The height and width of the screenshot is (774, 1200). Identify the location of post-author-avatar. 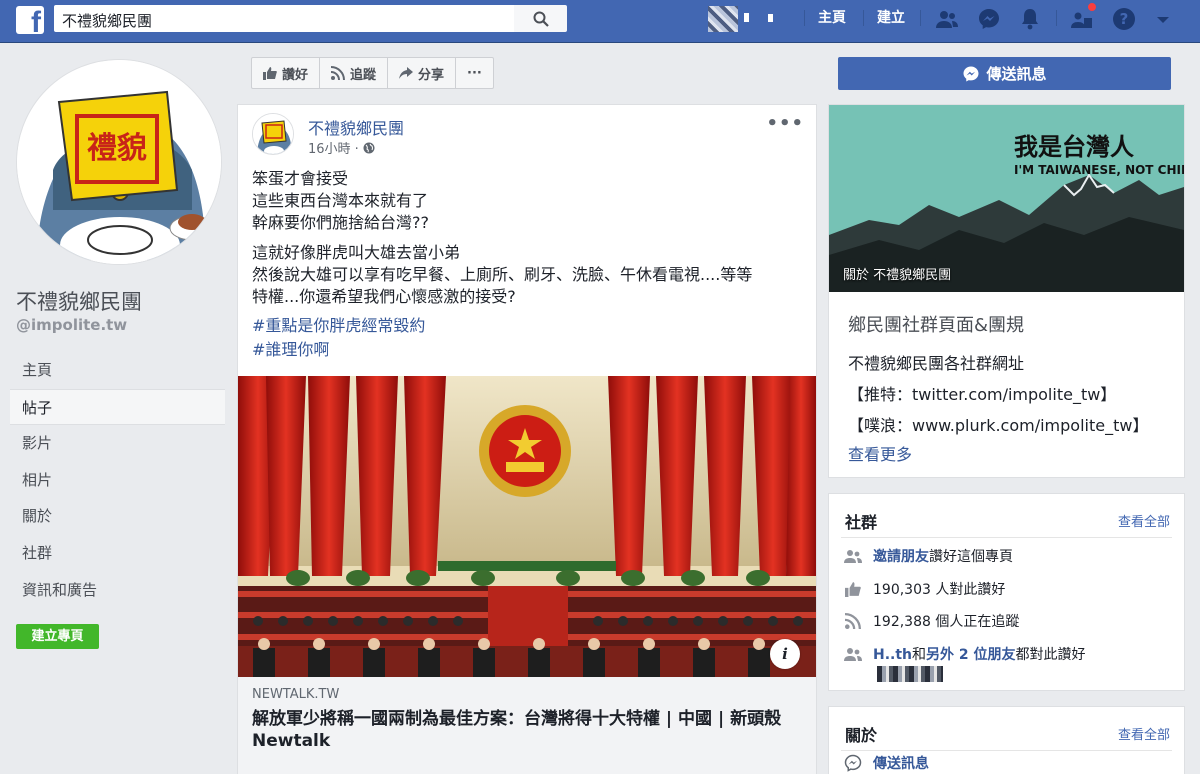
(273, 134).